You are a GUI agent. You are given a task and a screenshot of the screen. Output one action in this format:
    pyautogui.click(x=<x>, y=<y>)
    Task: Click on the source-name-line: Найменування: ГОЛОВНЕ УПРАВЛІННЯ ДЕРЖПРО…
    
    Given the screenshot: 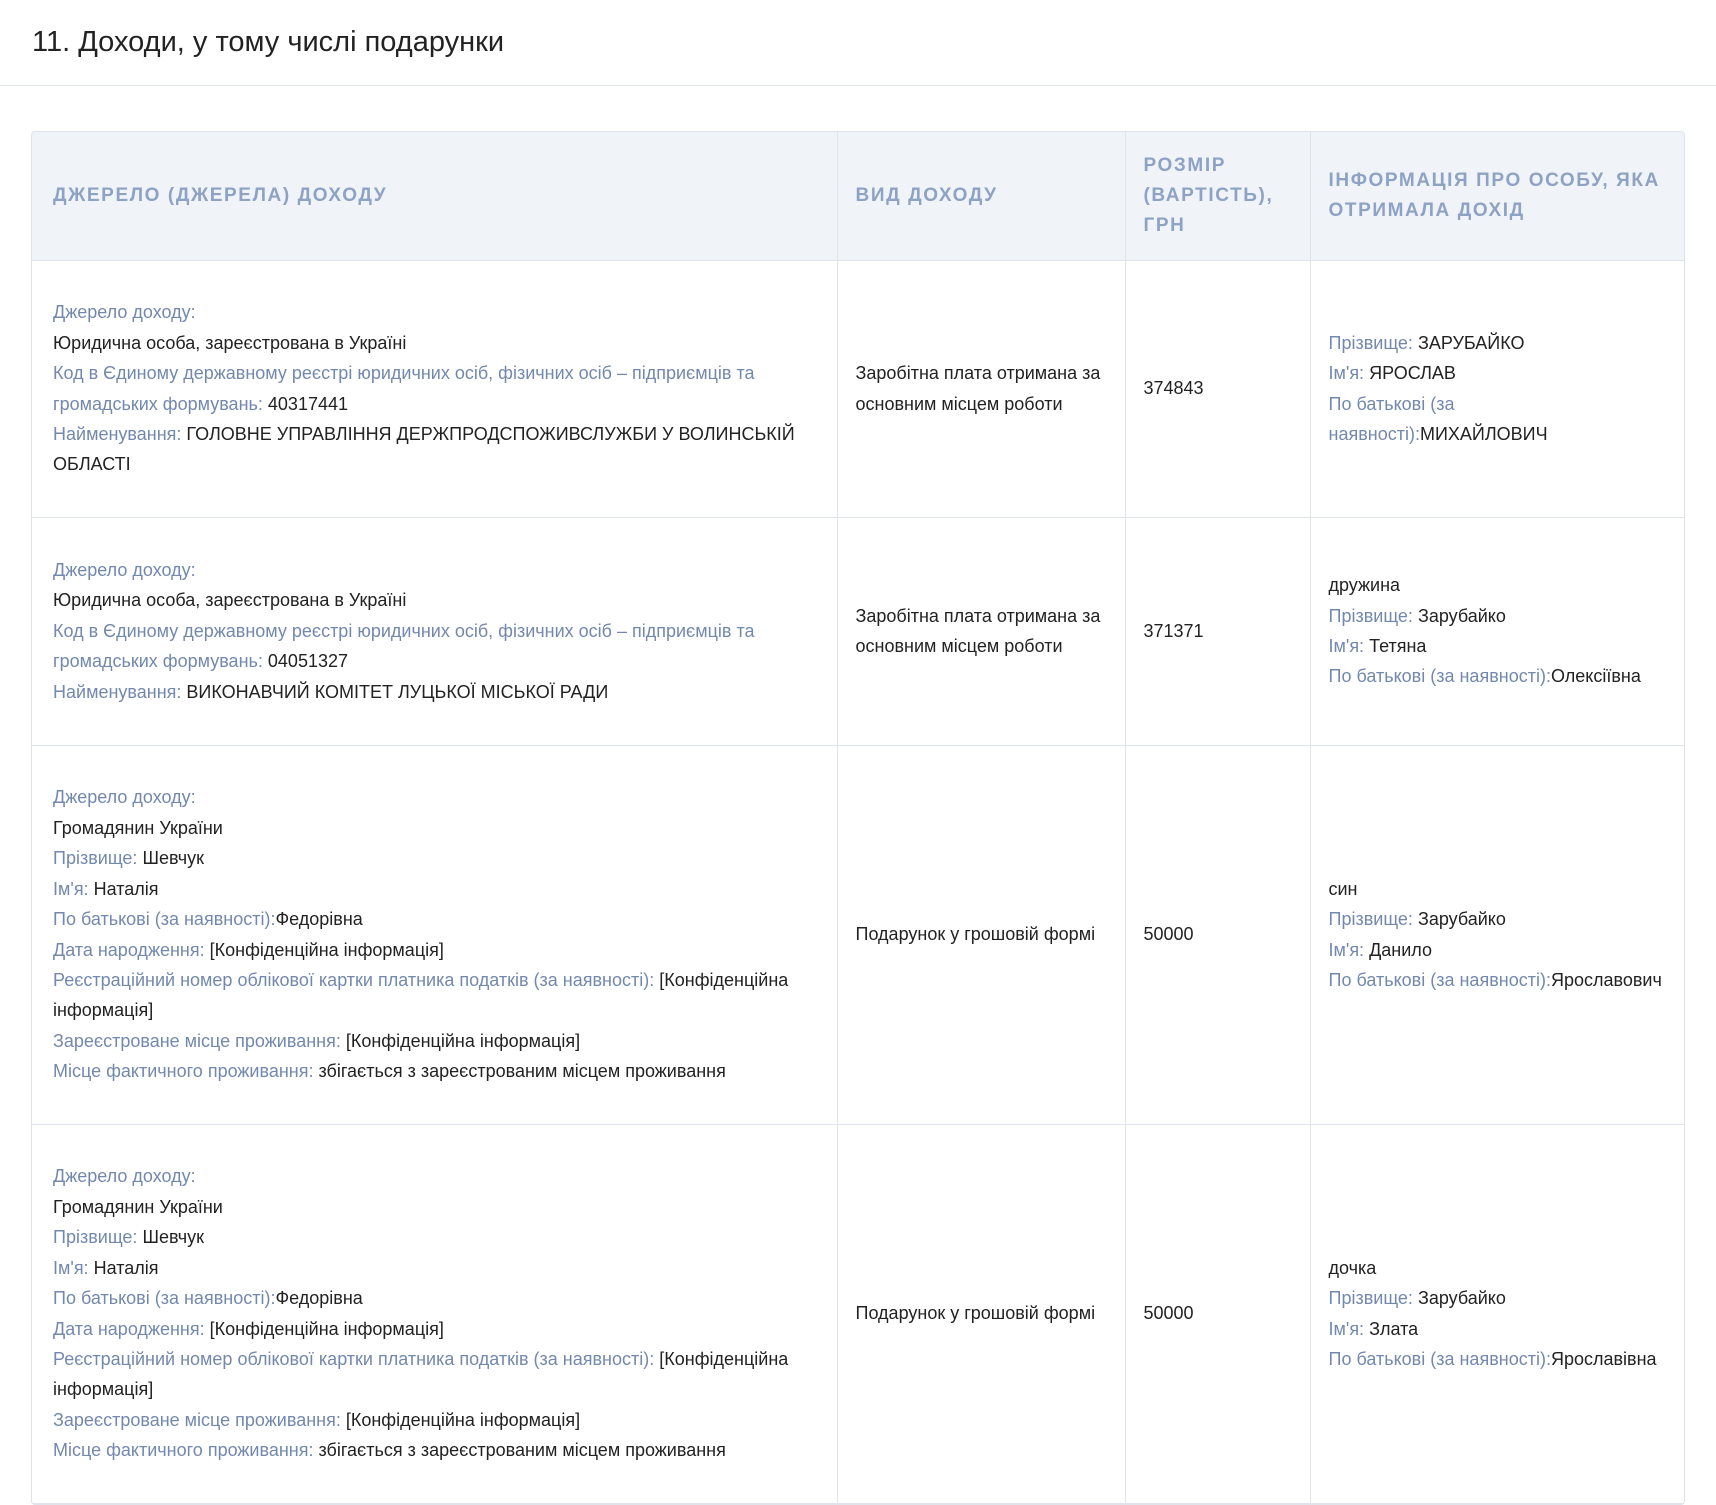 What is the action you would take?
    pyautogui.click(x=436, y=449)
    